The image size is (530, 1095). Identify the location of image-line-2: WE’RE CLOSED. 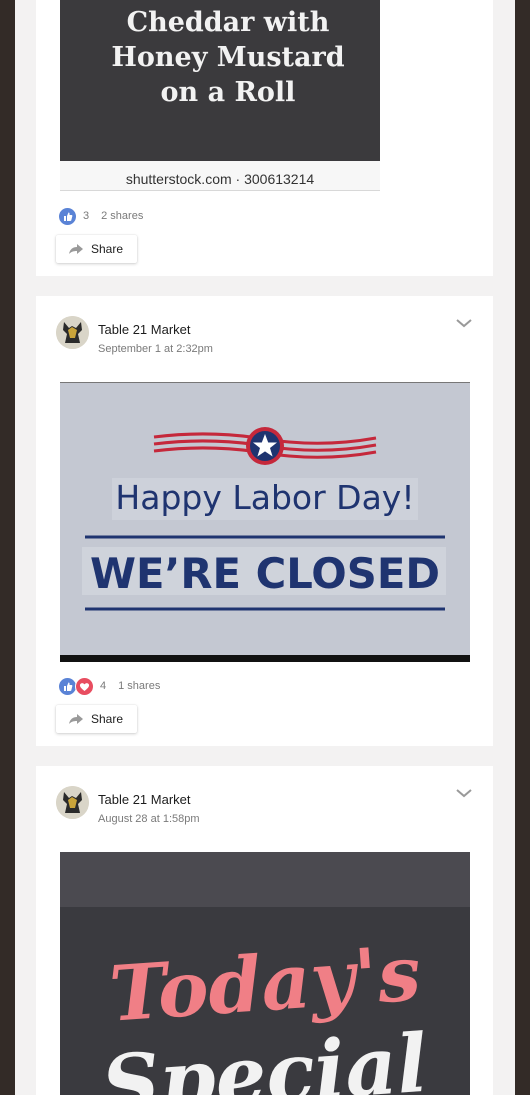
(265, 573).